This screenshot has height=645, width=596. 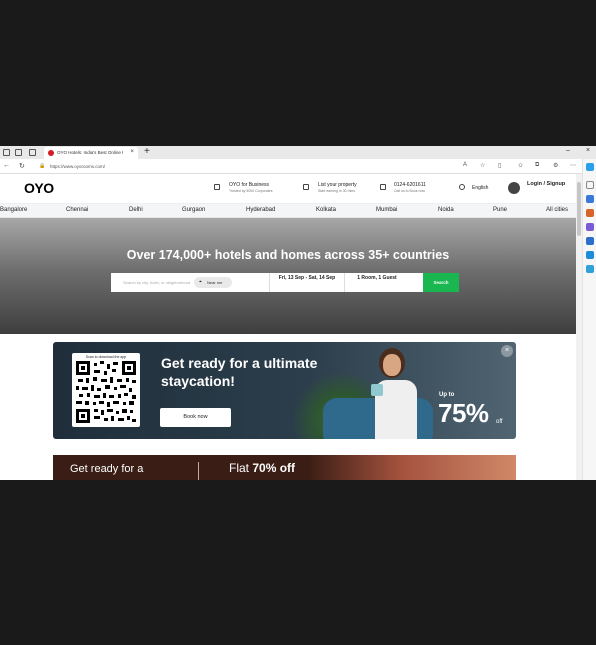 What do you see at coordinates (306, 187) in the screenshot?
I see `property-icon` at bounding box center [306, 187].